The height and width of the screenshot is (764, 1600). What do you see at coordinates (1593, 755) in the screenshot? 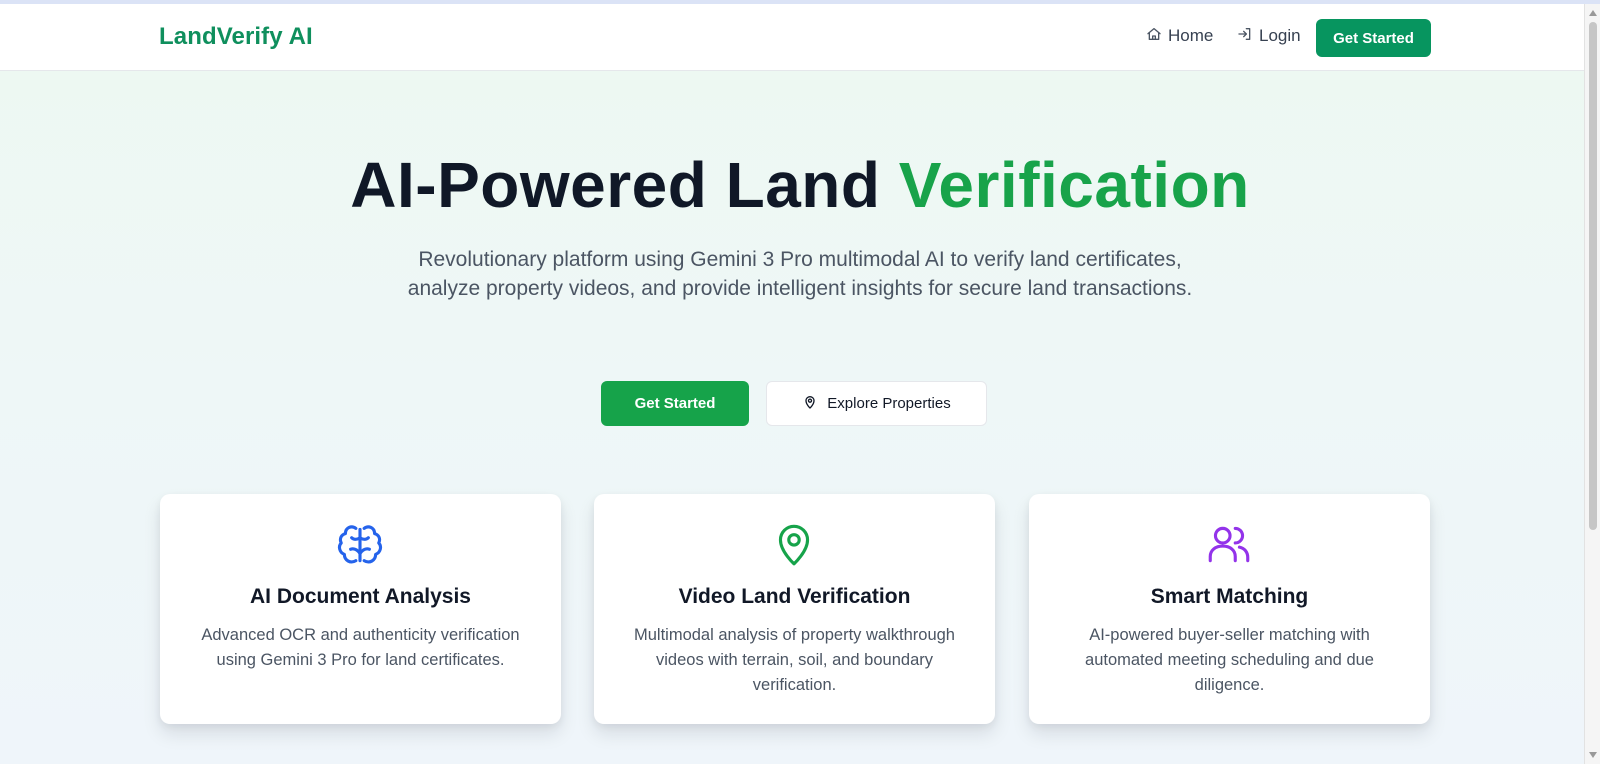
I see `scroll-down-arrow` at bounding box center [1593, 755].